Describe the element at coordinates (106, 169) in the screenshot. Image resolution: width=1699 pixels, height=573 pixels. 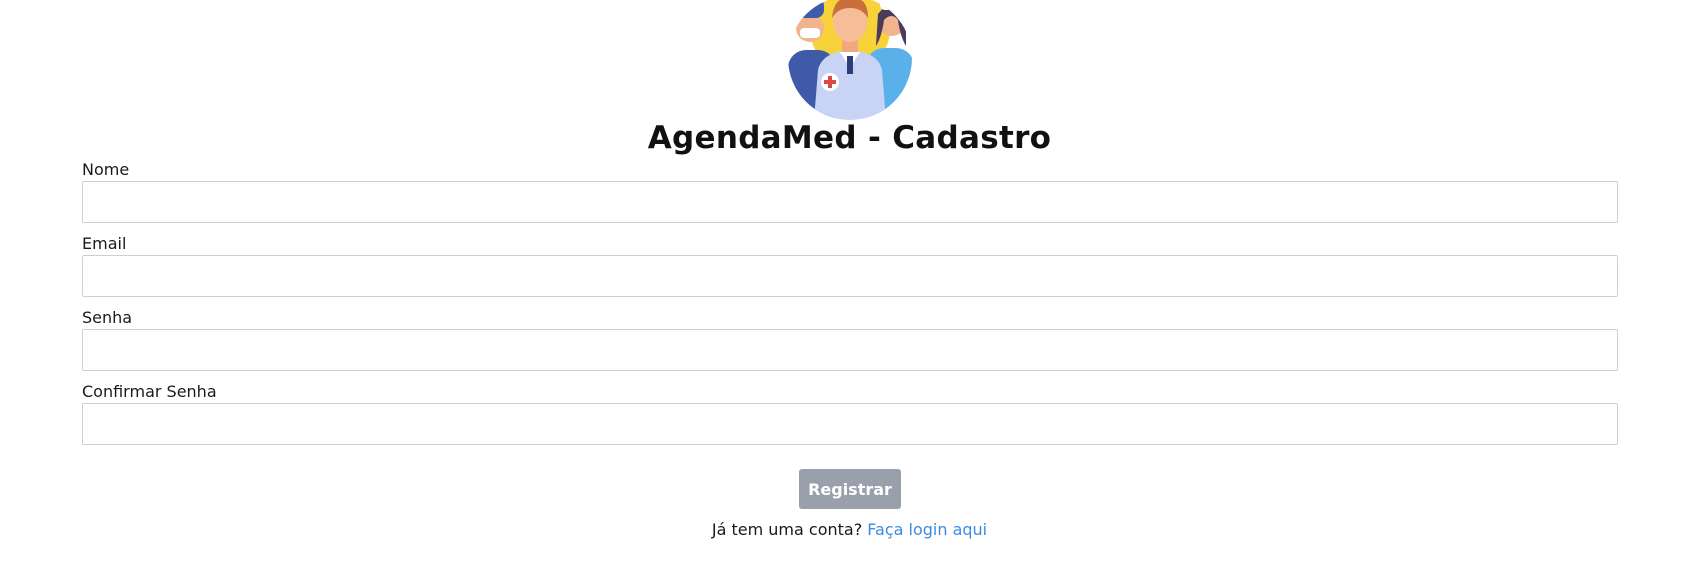
I see `name-label: Nome` at that location.